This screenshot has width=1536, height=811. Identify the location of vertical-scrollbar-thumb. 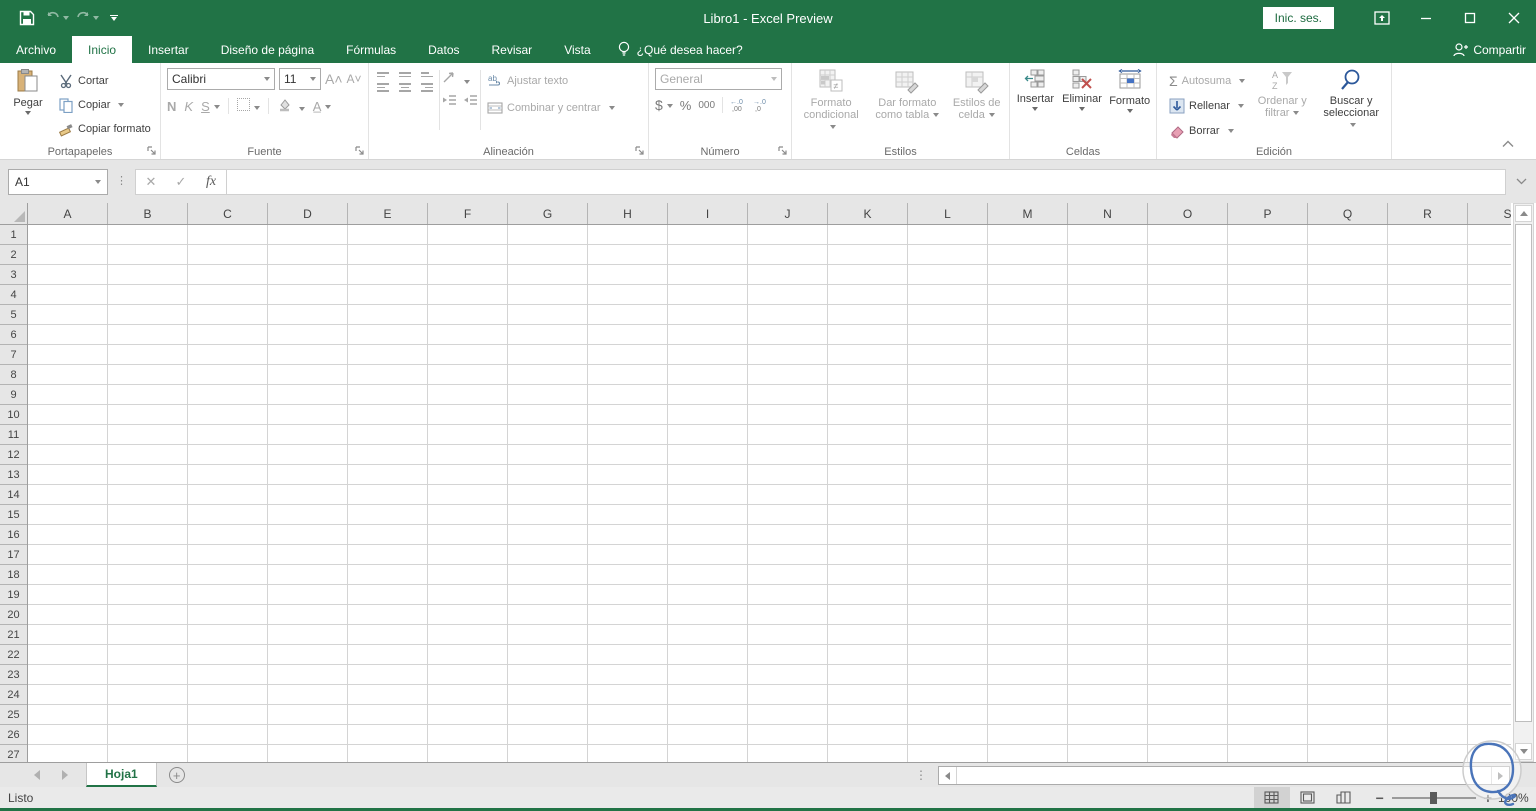
(1523, 473).